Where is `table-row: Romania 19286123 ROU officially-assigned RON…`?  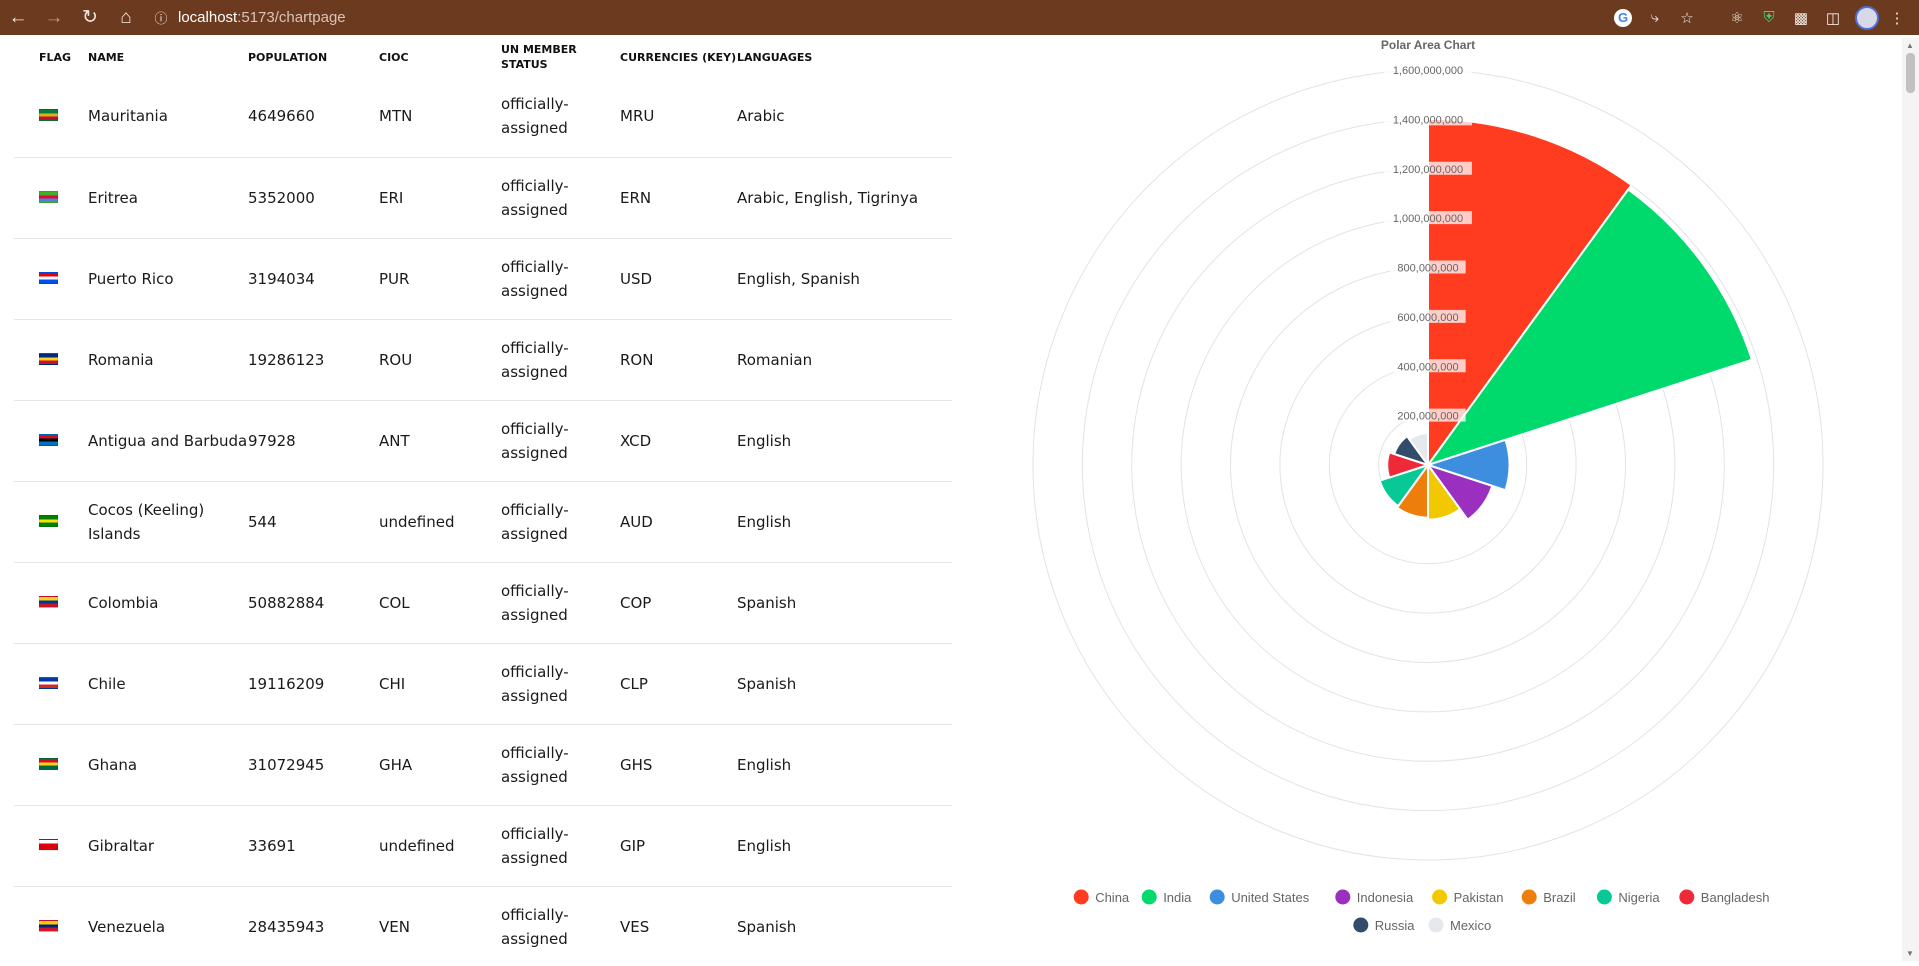 table-row: Romania 19286123 ROU officially-assigned RON… is located at coordinates (483, 360).